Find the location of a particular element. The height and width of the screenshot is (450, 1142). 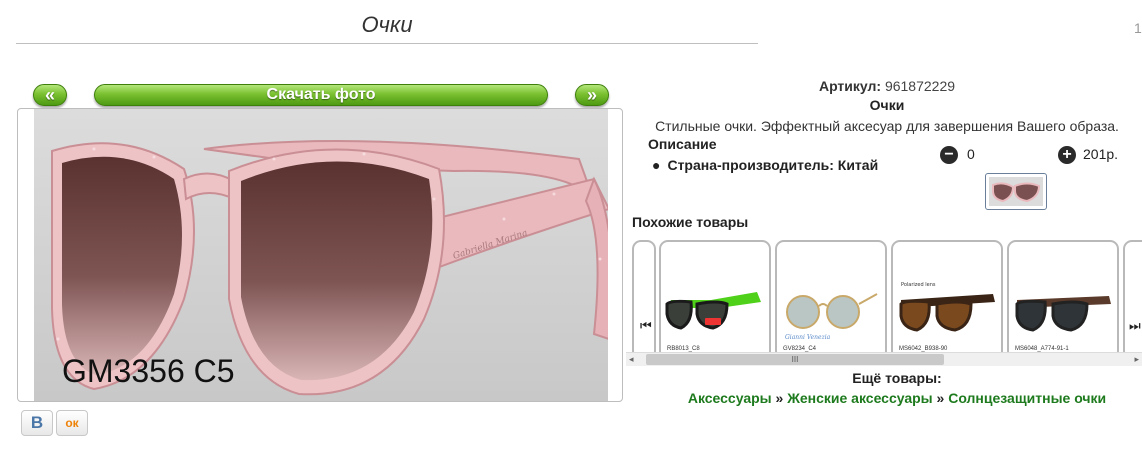

ok-share-button: ок is located at coordinates (72, 423).